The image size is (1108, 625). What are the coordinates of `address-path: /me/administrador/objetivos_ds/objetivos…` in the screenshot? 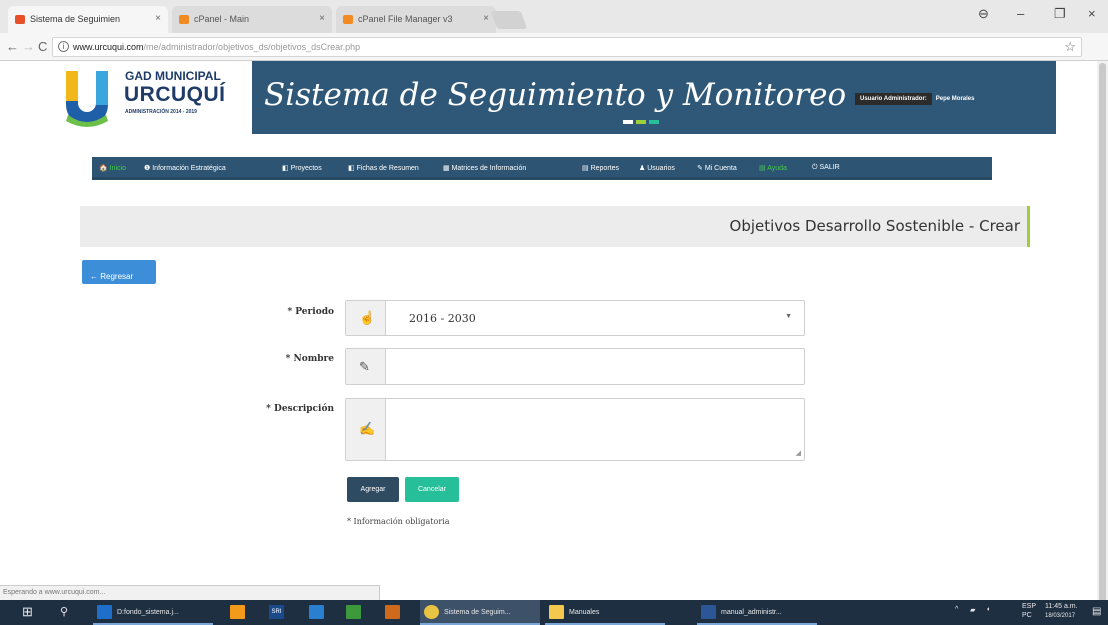 It's located at (252, 47).